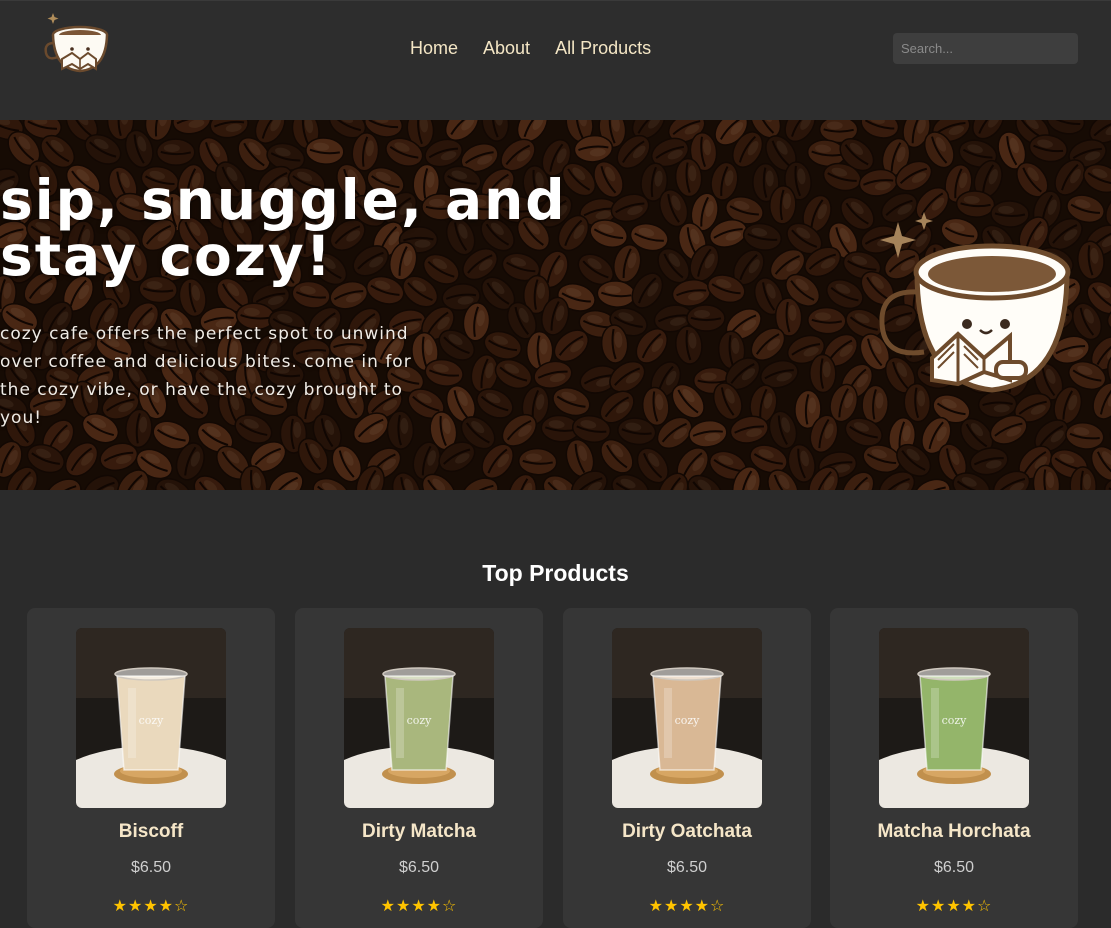  I want to click on hero-headline: sip, snuggle, and stay cozy!, so click(300, 228).